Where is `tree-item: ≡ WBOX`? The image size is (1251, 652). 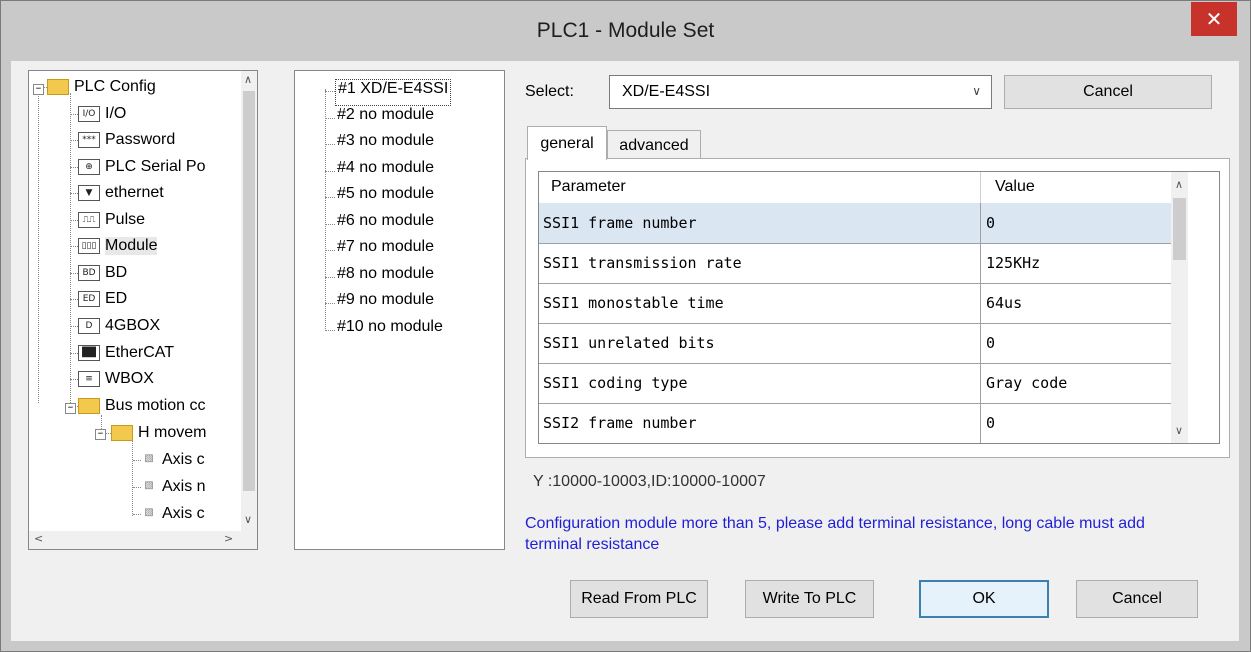
tree-item: ≡ WBOX is located at coordinates (116, 379).